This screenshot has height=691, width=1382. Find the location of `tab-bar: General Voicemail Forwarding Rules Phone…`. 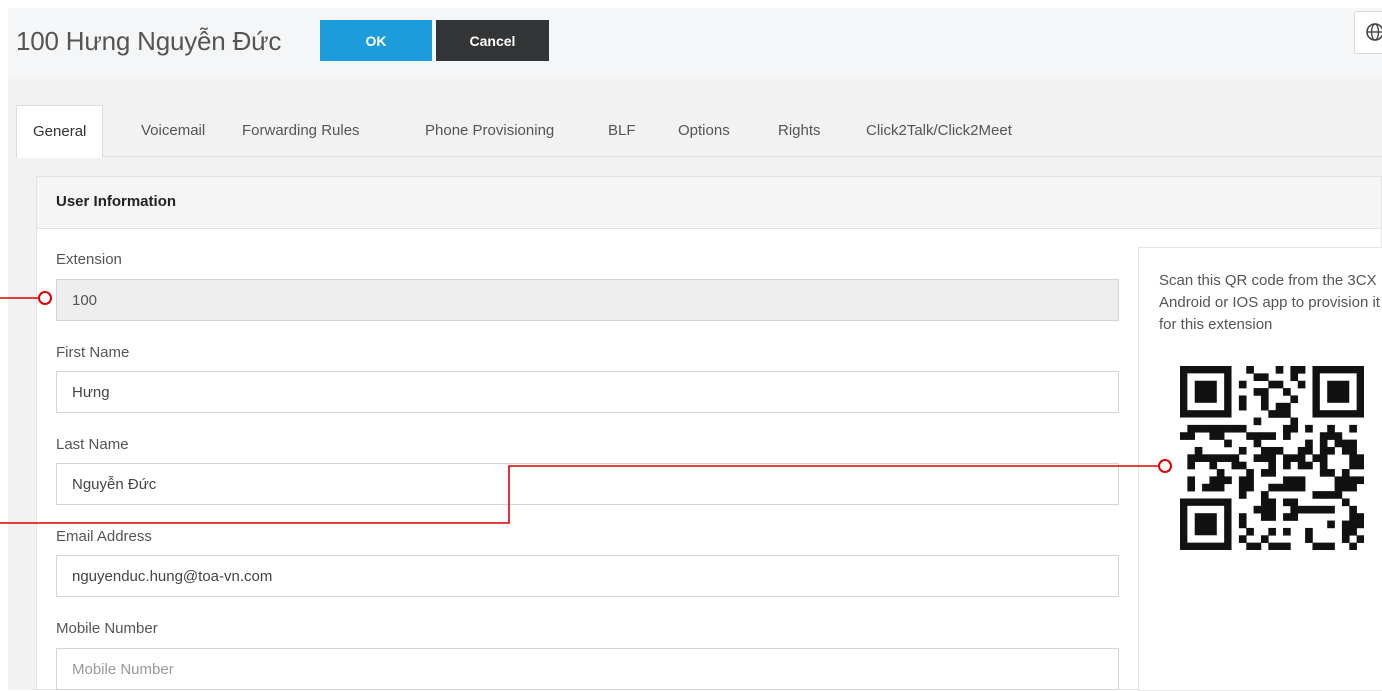

tab-bar: General Voicemail Forwarding Rules Phone… is located at coordinates (699, 131).